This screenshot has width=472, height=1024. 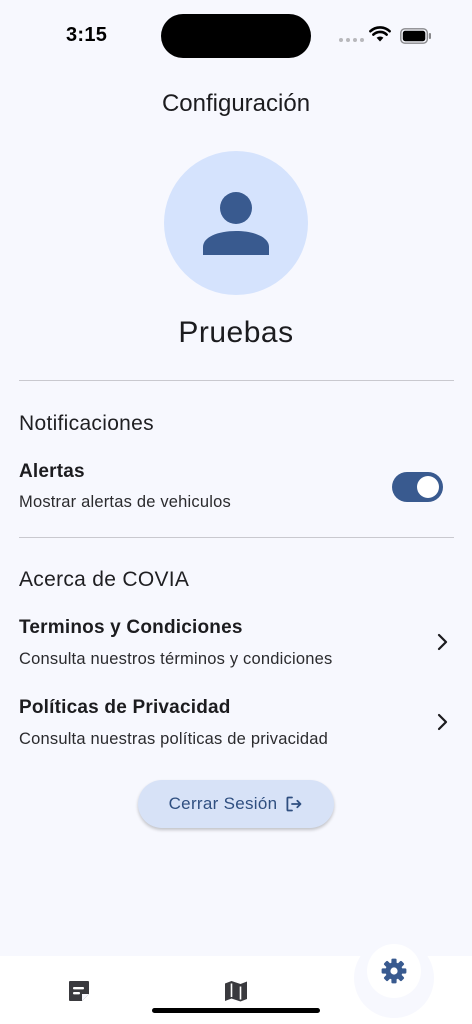 I want to click on terms-title: Terminos y Condiciones, so click(x=131, y=627).